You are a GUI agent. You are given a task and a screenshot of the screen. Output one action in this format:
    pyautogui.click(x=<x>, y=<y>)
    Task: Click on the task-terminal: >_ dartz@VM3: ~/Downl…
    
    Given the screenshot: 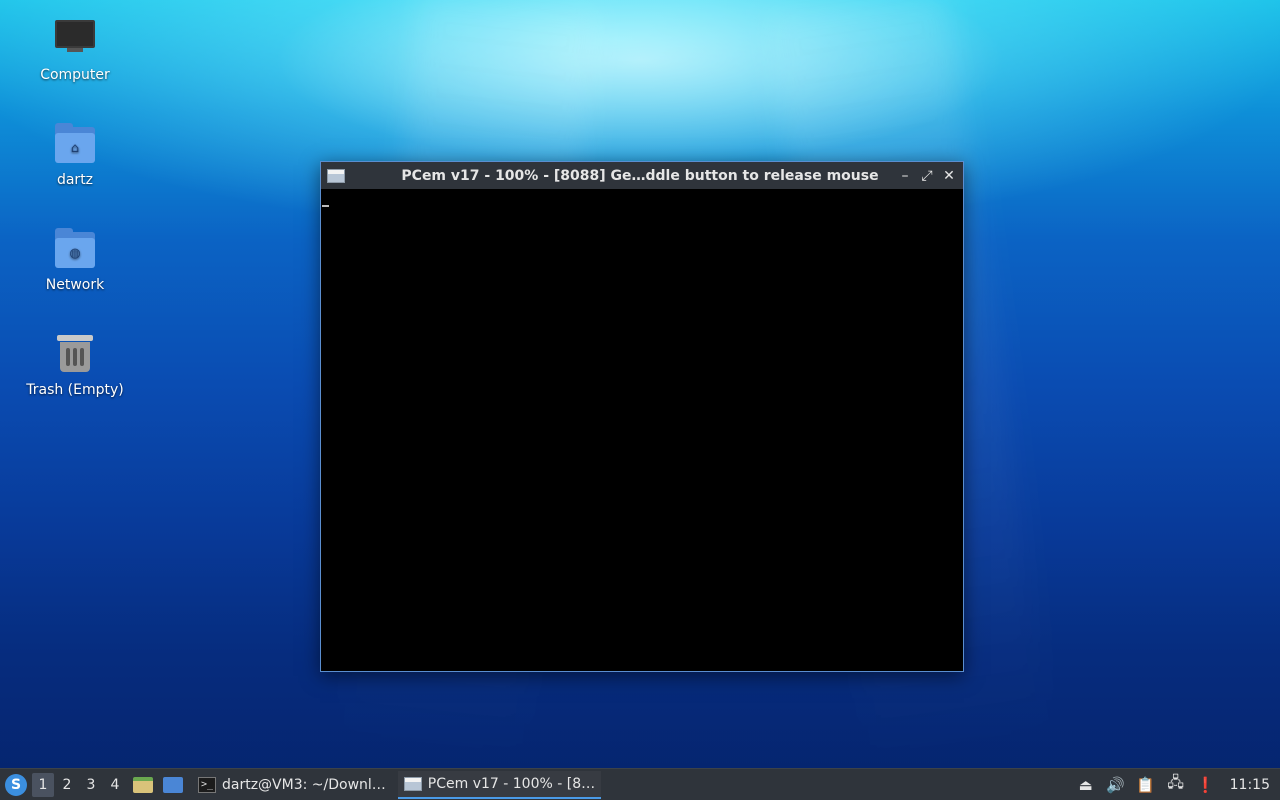 What is the action you would take?
    pyautogui.click(x=292, y=785)
    